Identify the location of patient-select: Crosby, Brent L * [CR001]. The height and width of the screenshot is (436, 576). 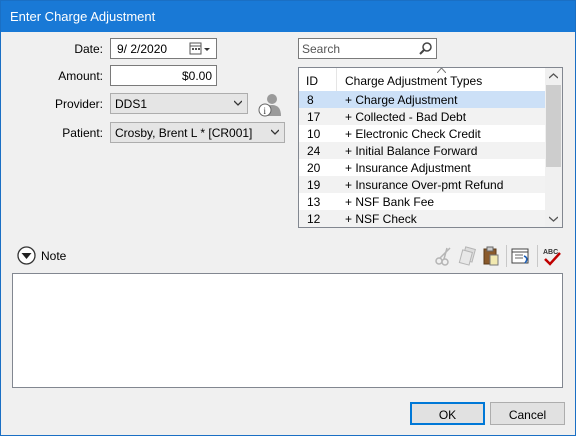
(197, 132).